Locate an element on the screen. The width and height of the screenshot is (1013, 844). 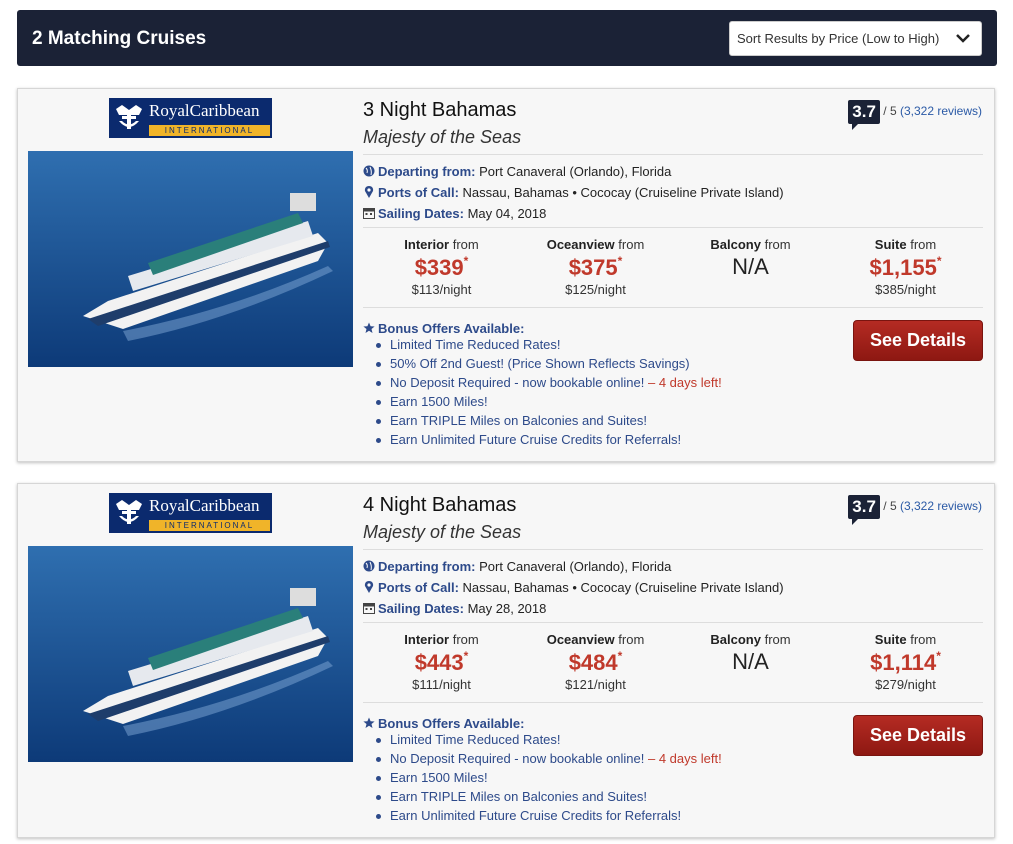
offer-text: Limited Time Reduced Rates! is located at coordinates (475, 344).